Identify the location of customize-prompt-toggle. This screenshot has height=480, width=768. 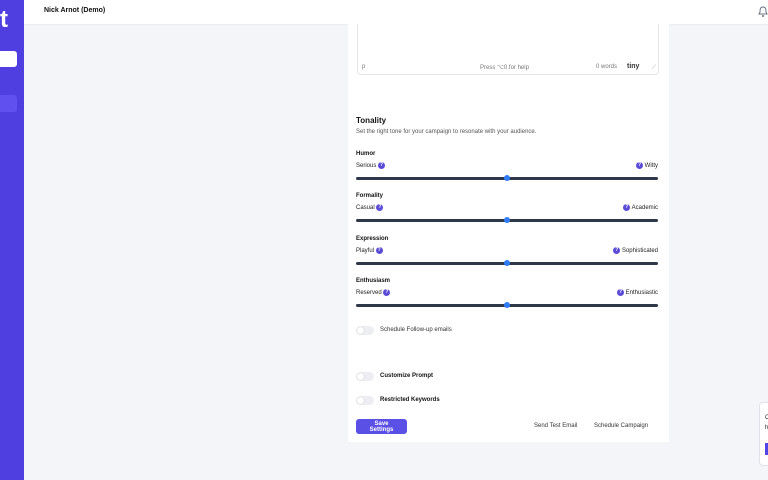
(365, 376).